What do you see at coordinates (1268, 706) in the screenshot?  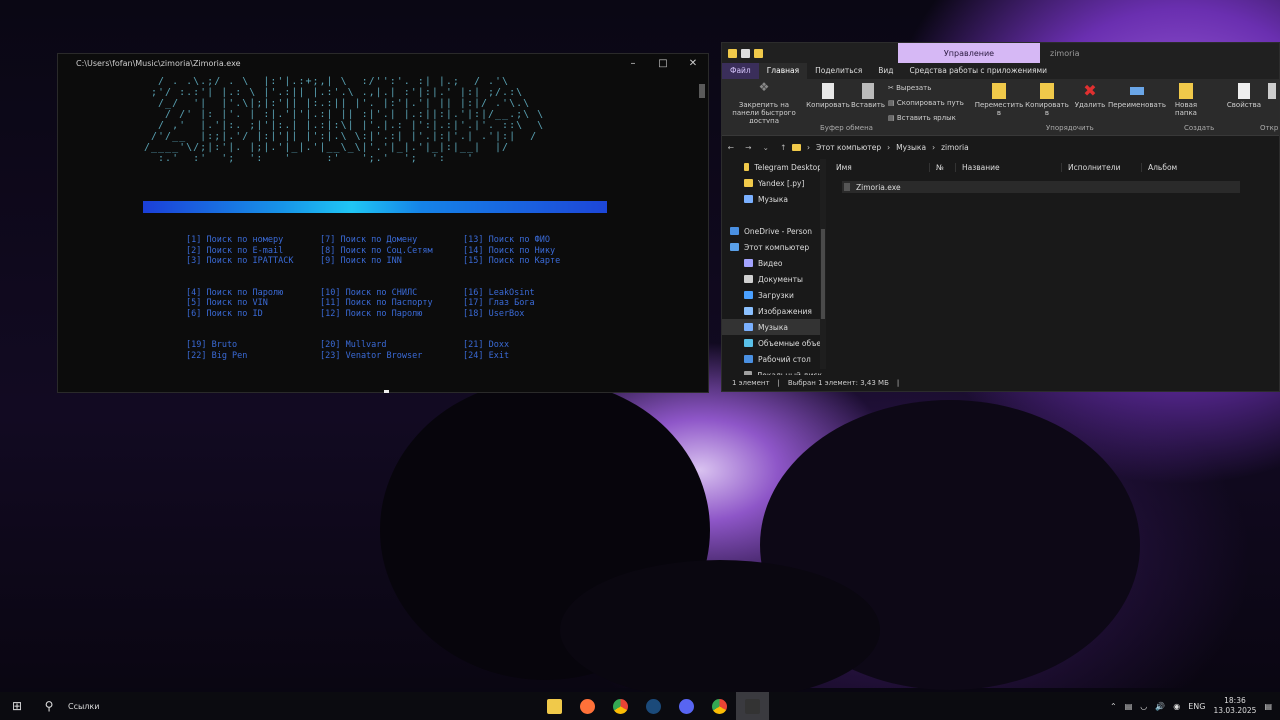 I see `notifications-icon: ▤` at bounding box center [1268, 706].